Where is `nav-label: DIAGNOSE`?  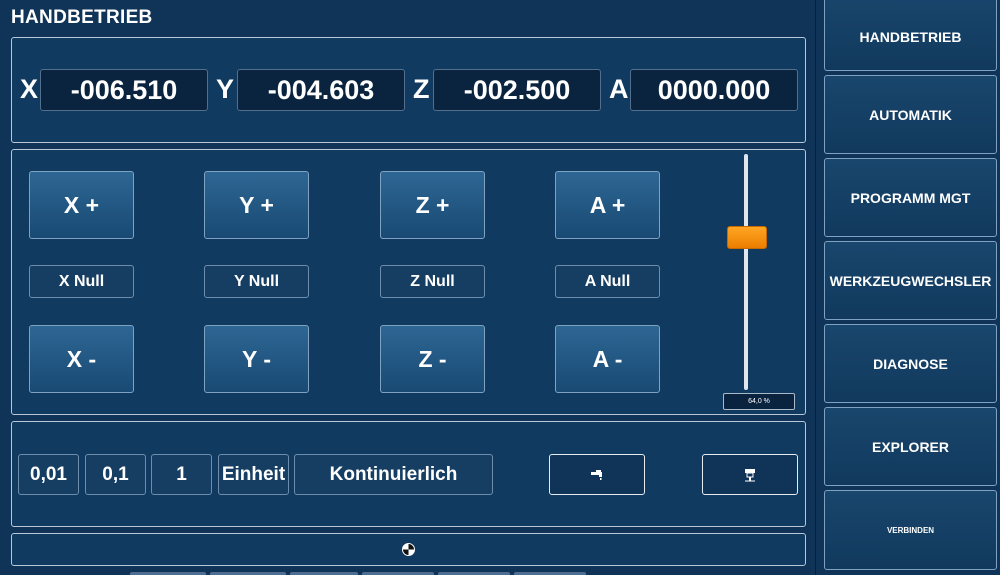 nav-label: DIAGNOSE is located at coordinates (910, 363).